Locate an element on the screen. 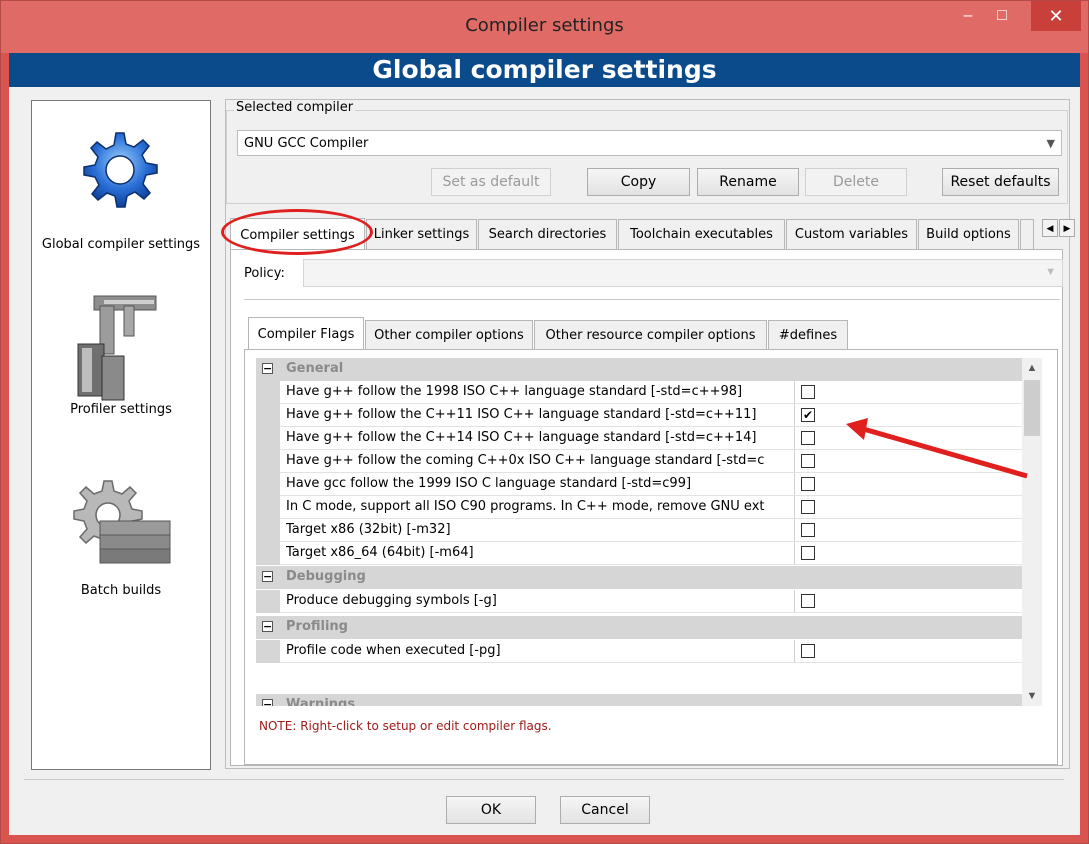  policy-separator is located at coordinates (652, 299).